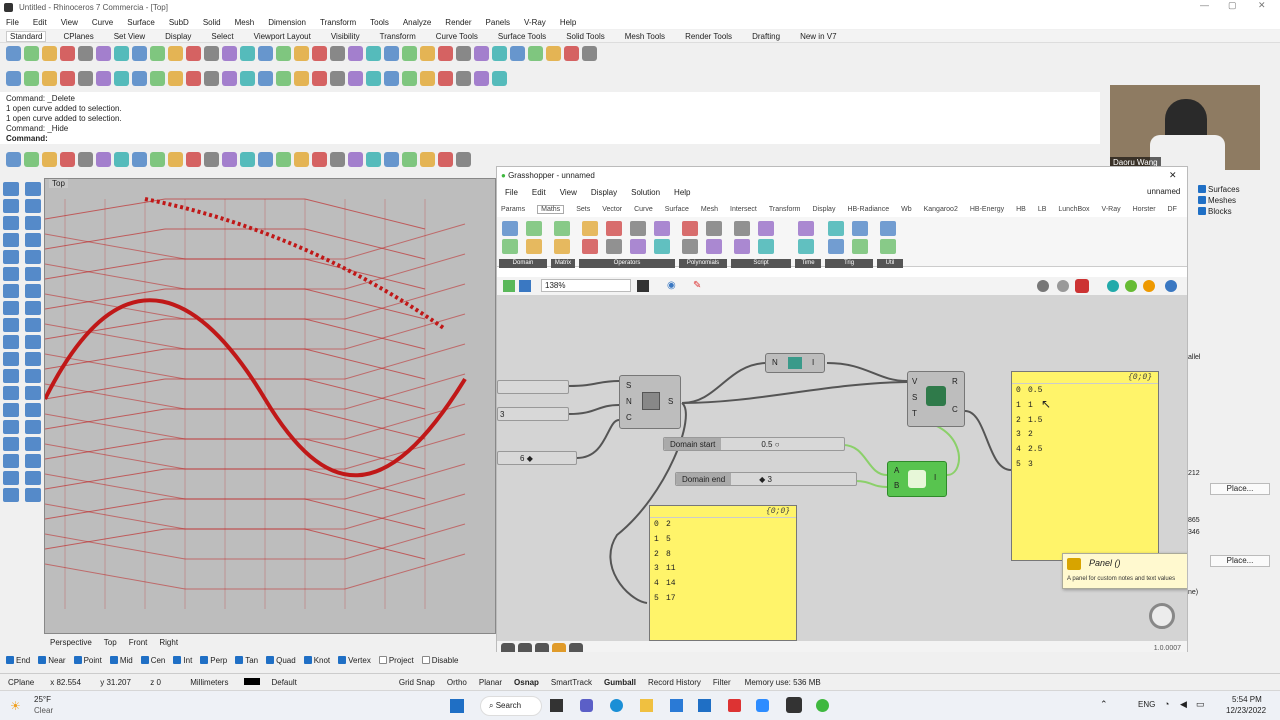  Describe the element at coordinates (11, 461) in the screenshot. I see `left-tool-32-icon` at that location.